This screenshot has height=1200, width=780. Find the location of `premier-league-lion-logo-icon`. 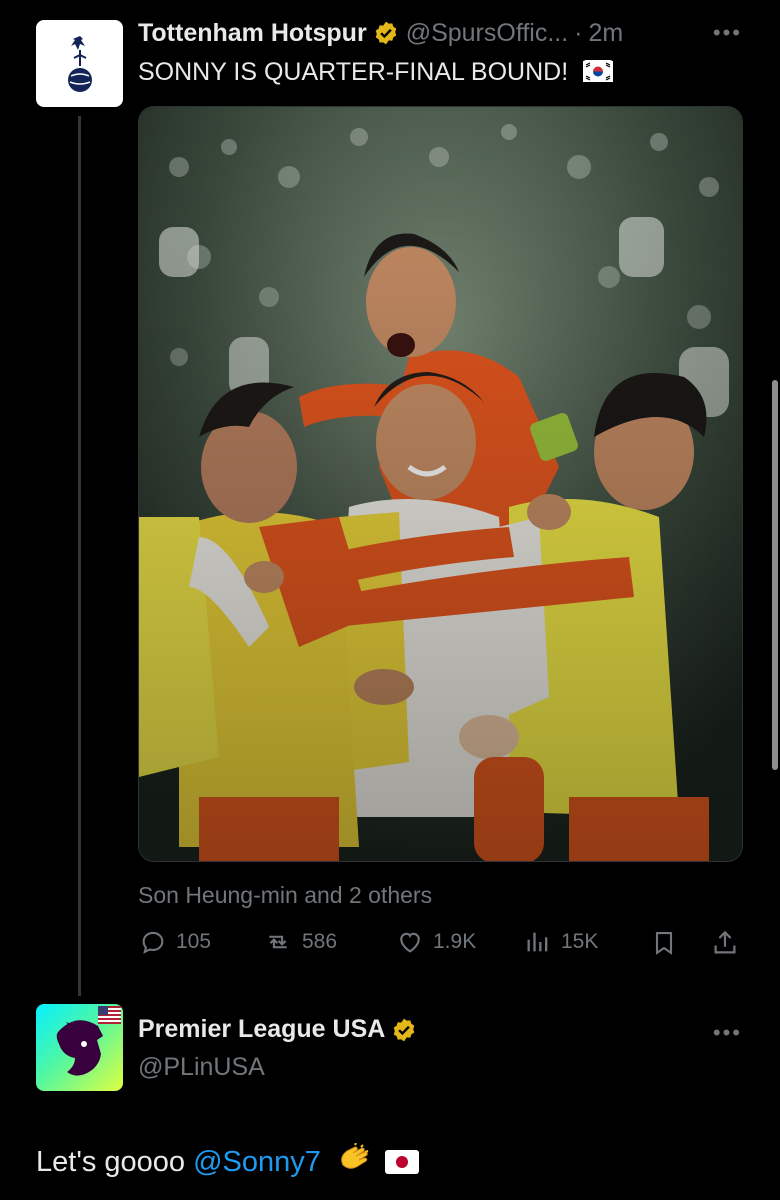

premier-league-lion-logo-icon is located at coordinates (79, 1047).